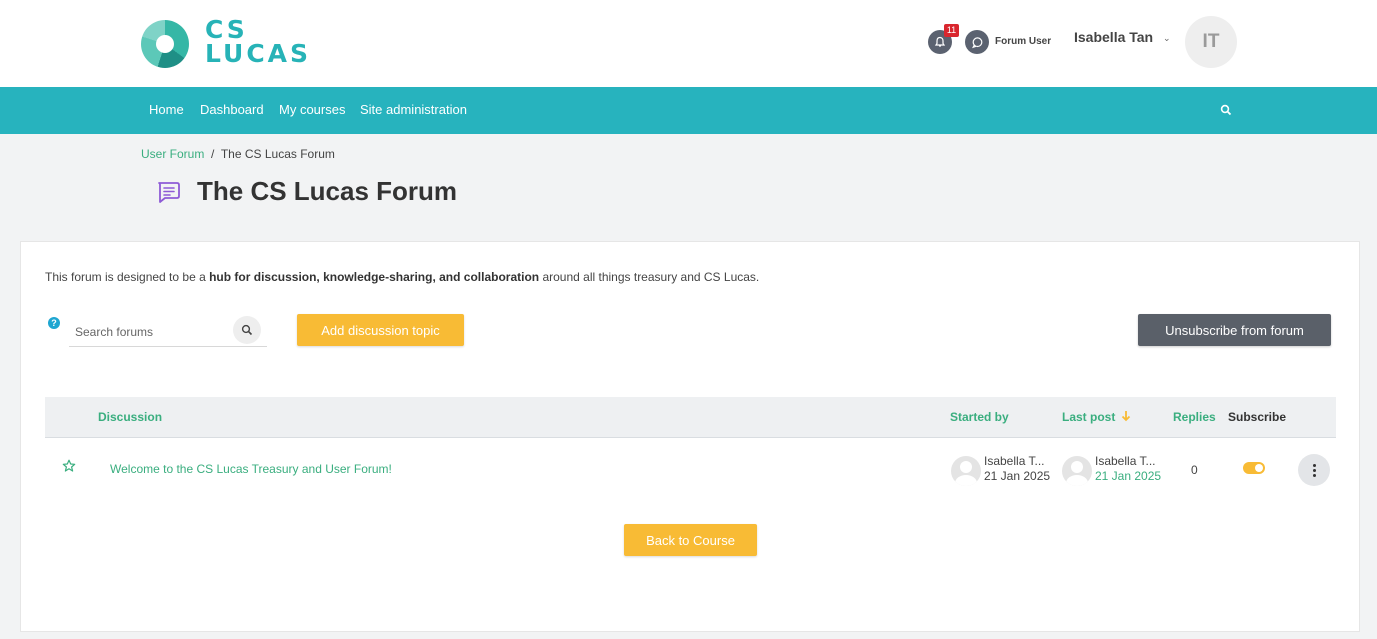  I want to click on logo-line-2: LUCAS, so click(258, 53).